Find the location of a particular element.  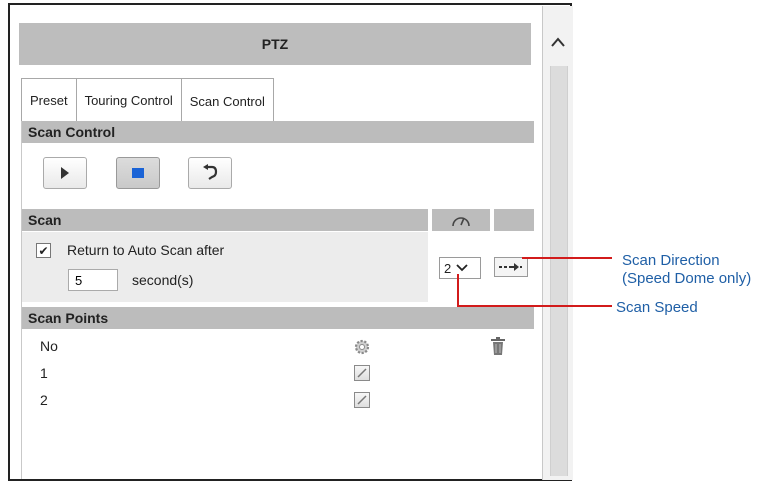

vertical-scrollbar is located at coordinates (557, 243).